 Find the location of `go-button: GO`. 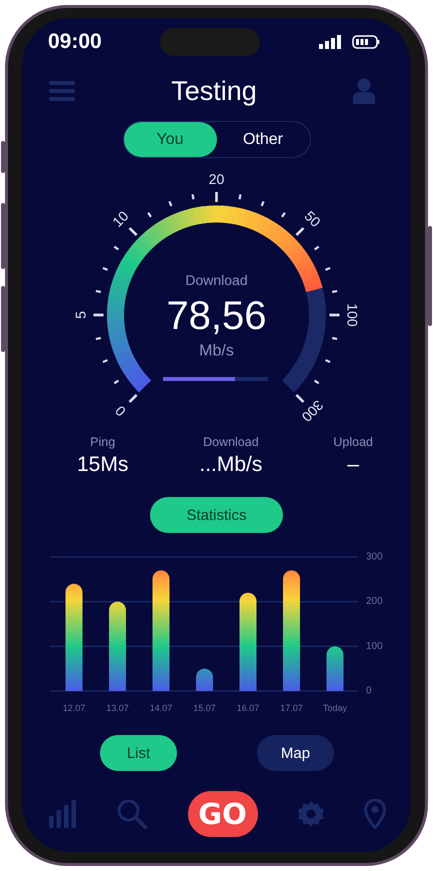

go-button: GO is located at coordinates (223, 814).